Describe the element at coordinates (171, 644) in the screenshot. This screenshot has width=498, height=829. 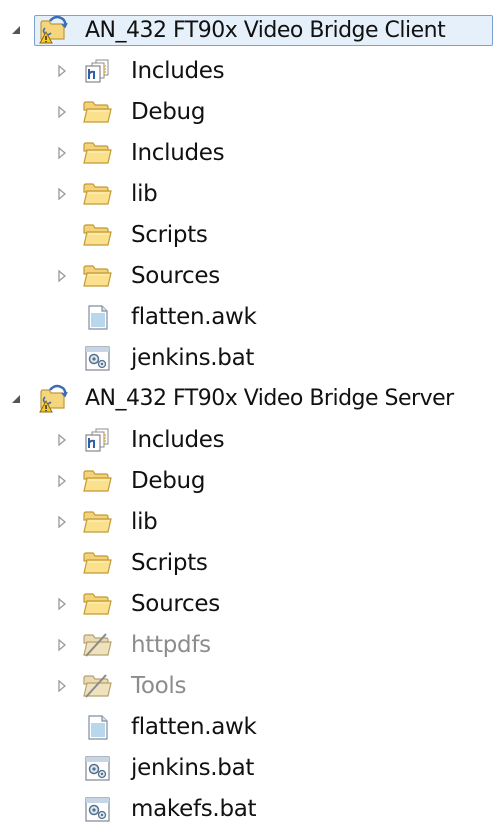
I see `tree-item-label: httpdfs` at that location.